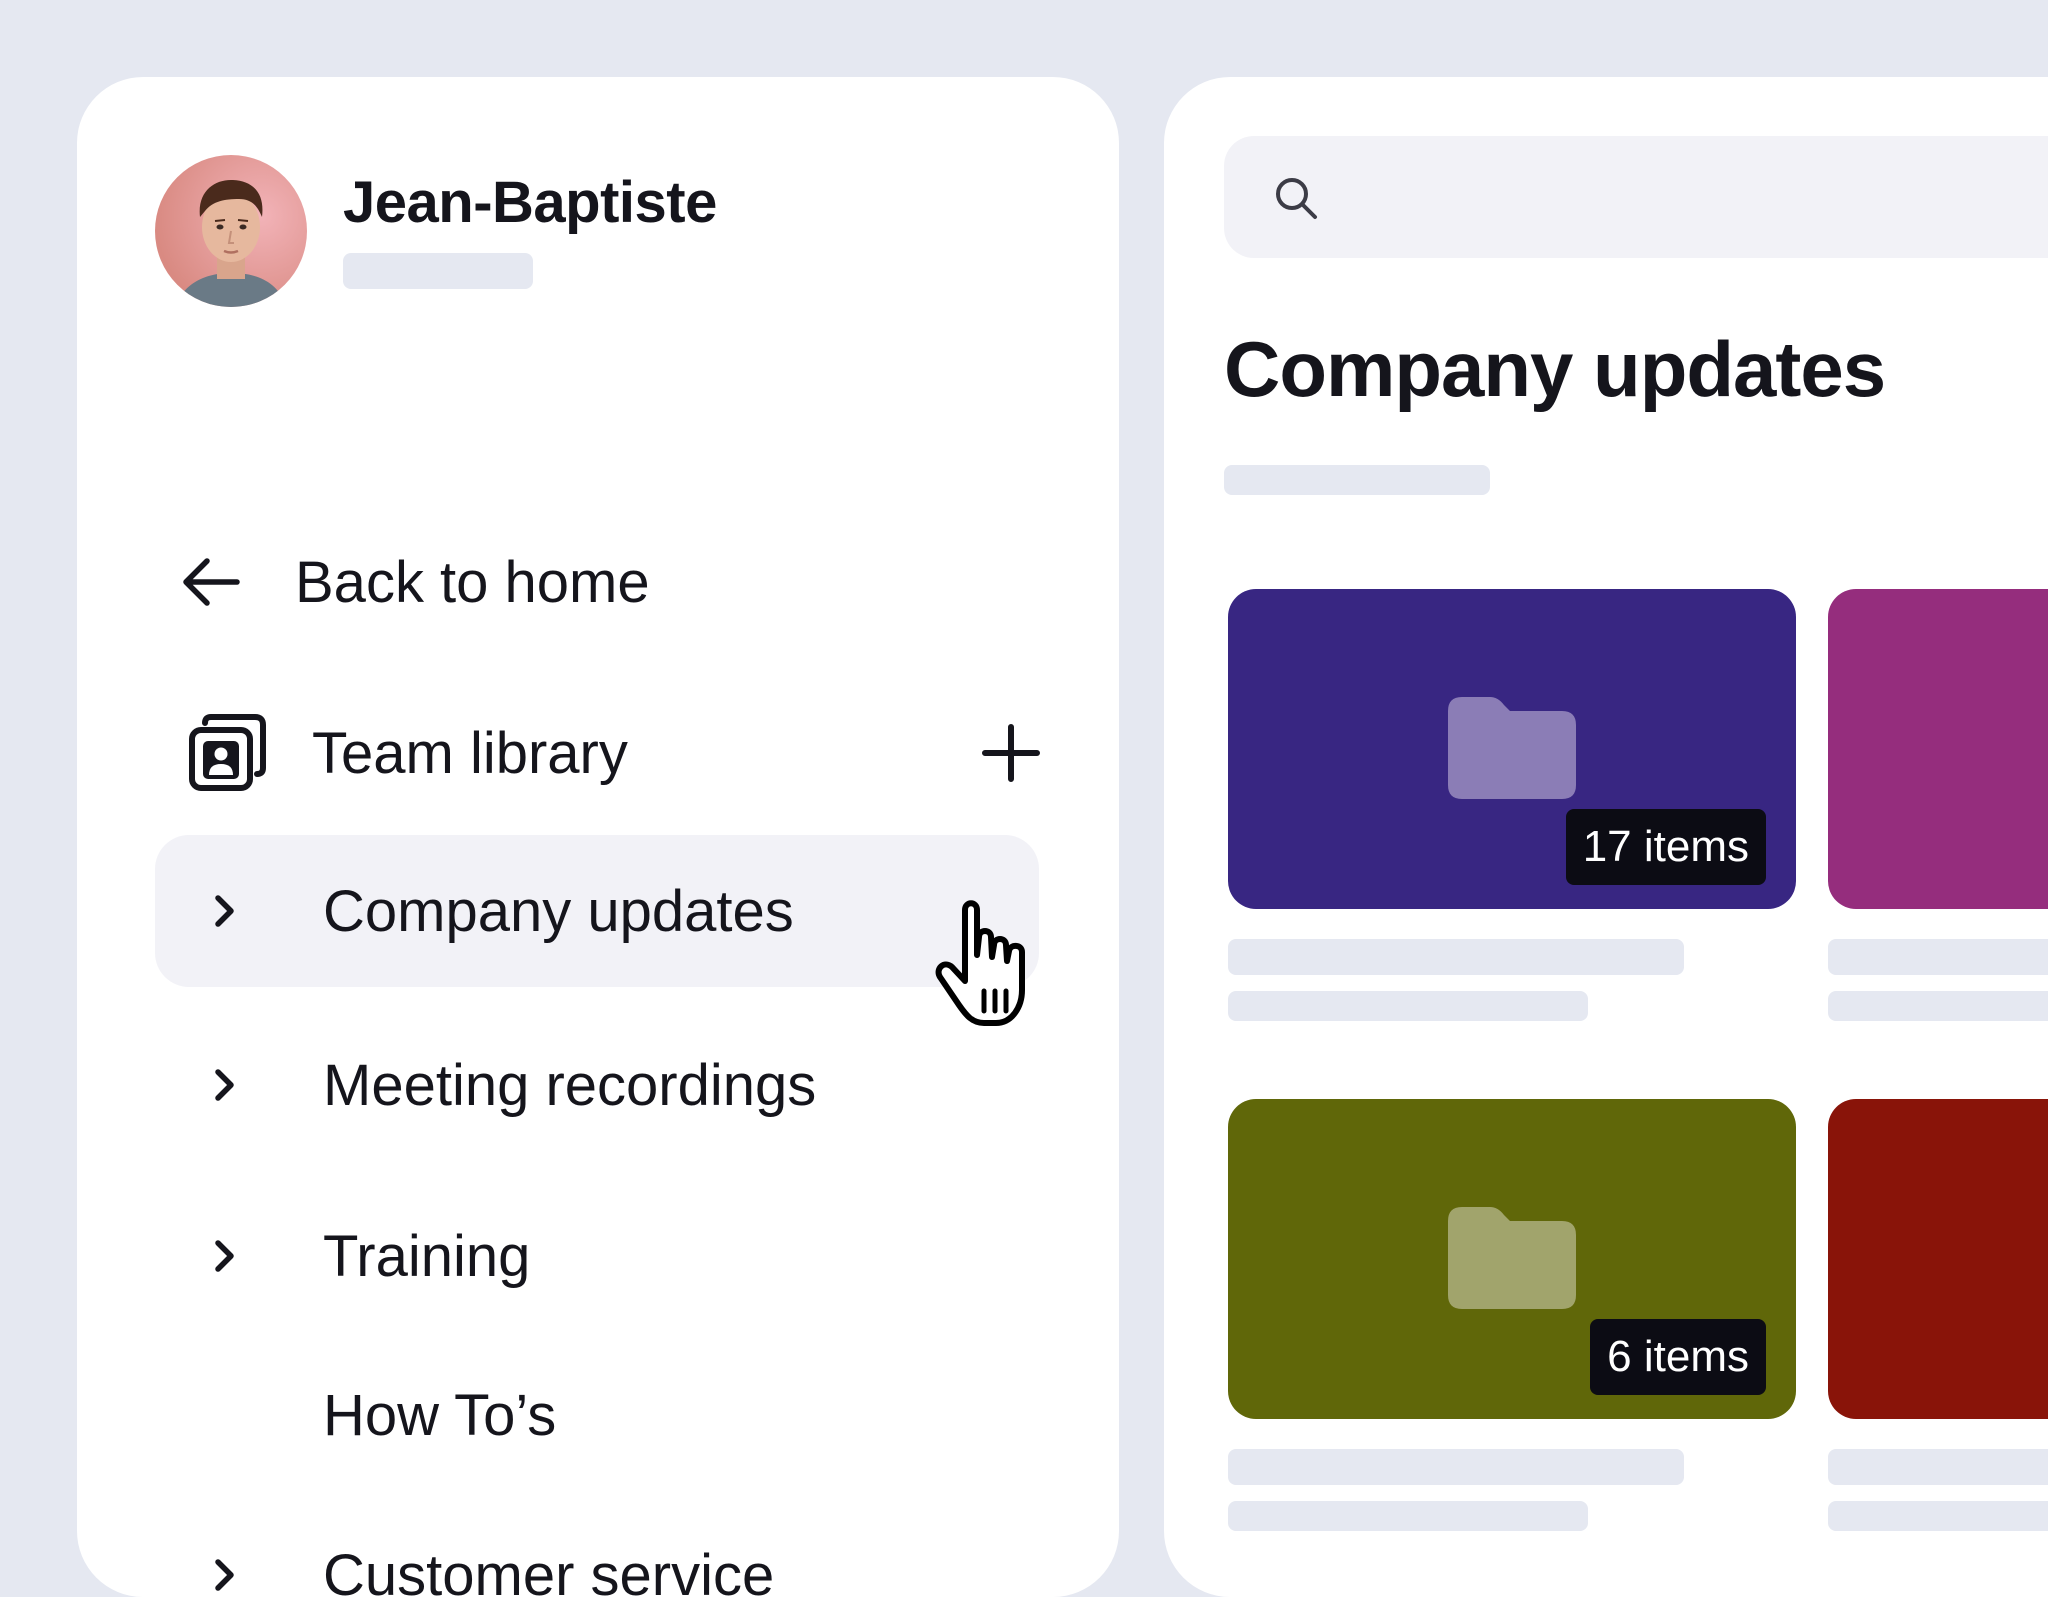 The height and width of the screenshot is (1597, 2048). What do you see at coordinates (228, 753) in the screenshot?
I see `team-library-icon` at bounding box center [228, 753].